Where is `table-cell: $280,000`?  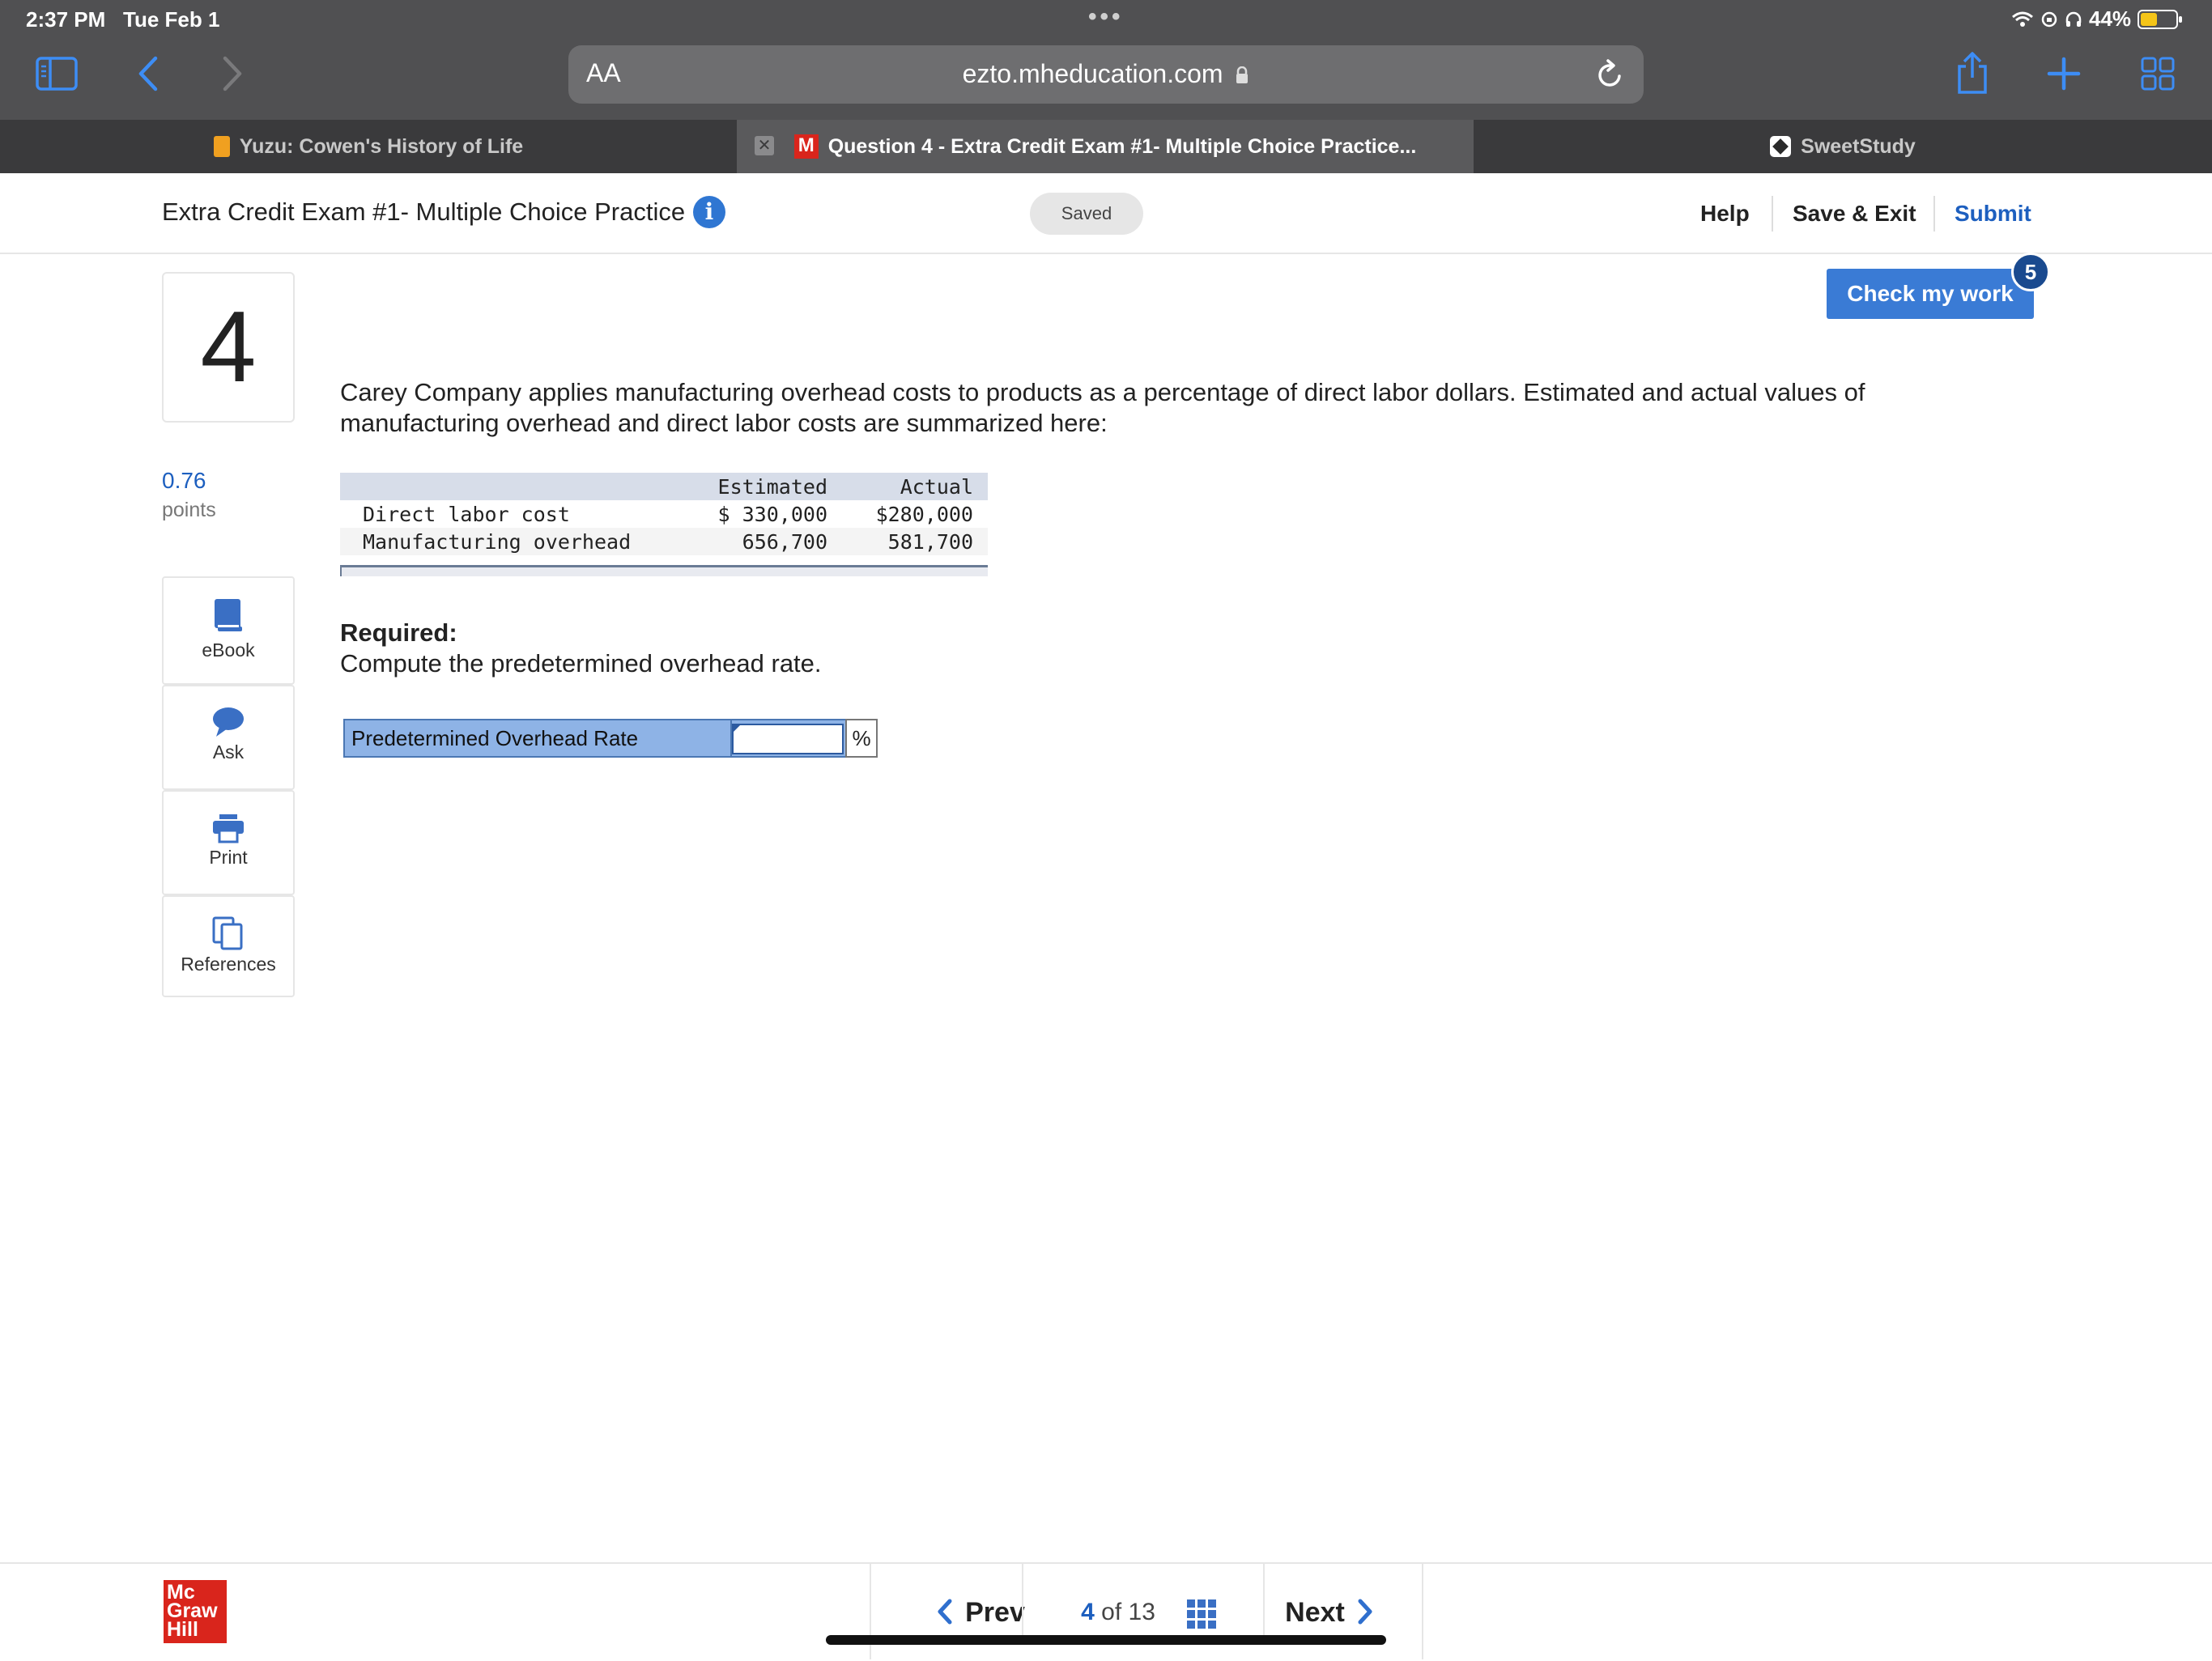 table-cell: $280,000 is located at coordinates (915, 514).